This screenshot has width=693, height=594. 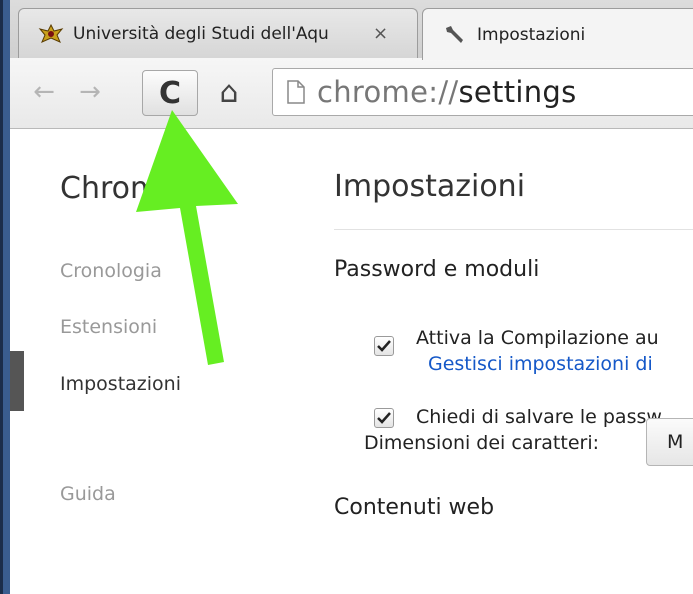 I want to click on autofill-checkbox, so click(x=384, y=346).